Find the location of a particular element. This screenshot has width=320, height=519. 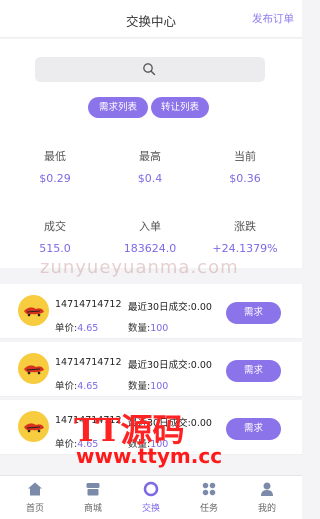

tab-label: 交换 is located at coordinates (150, 509).